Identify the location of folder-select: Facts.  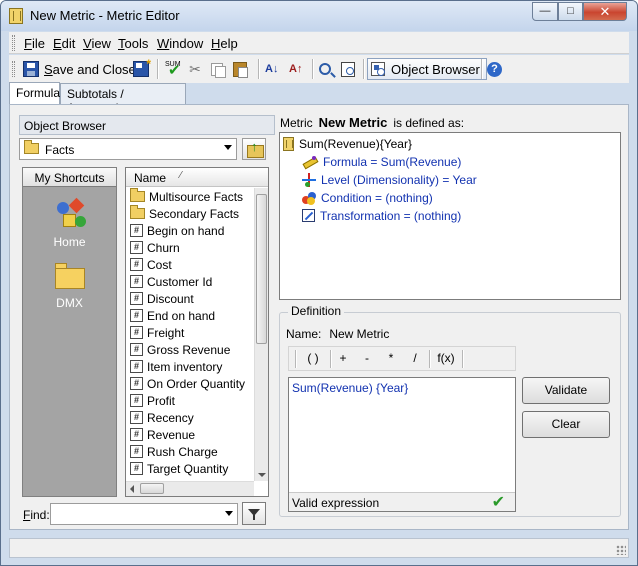
(128, 149).